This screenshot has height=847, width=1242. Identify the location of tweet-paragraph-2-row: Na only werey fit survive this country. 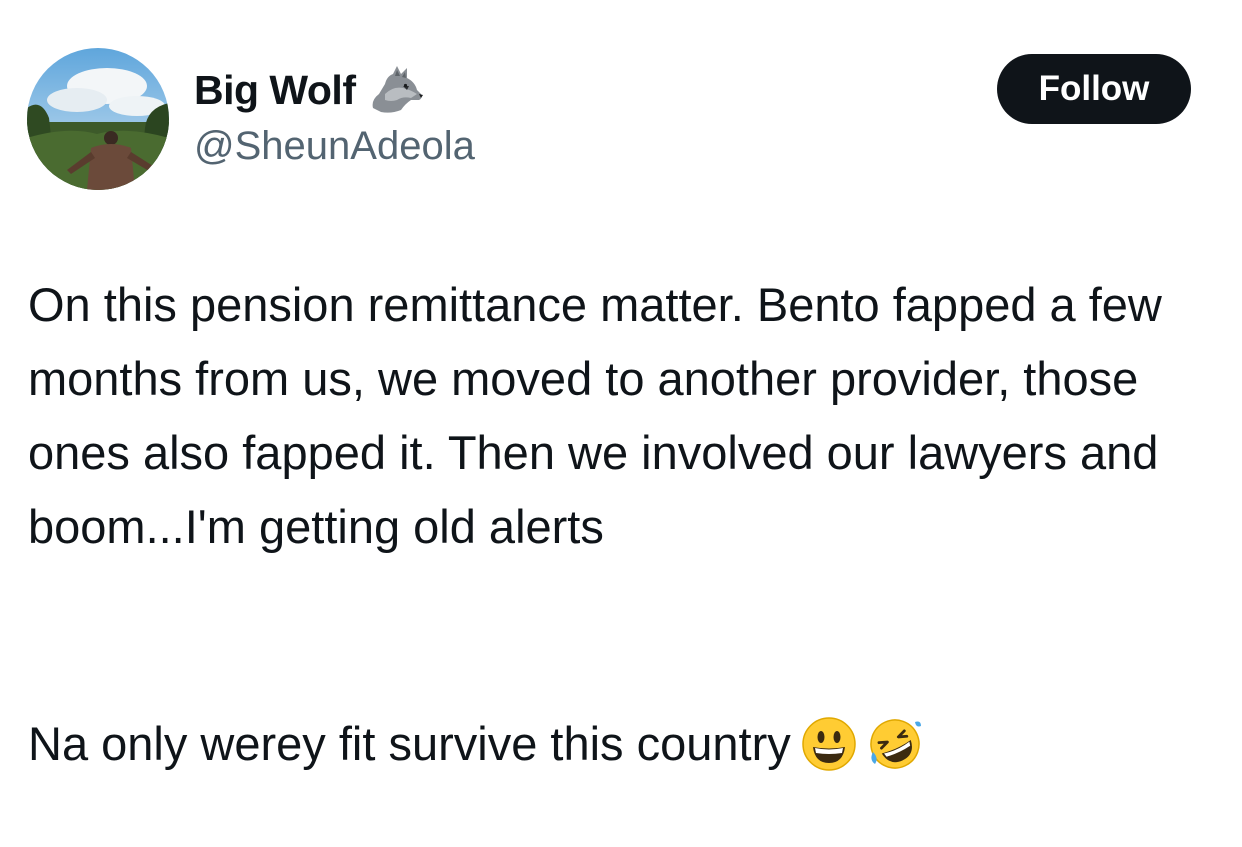
(475, 744).